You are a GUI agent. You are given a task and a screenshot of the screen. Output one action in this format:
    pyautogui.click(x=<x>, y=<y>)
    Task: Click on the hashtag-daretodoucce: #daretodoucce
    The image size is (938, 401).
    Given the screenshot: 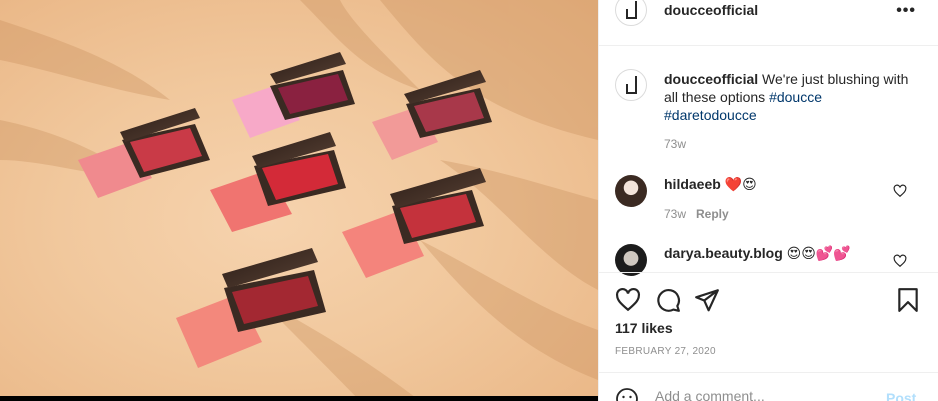 What is the action you would take?
    pyautogui.click(x=710, y=115)
    